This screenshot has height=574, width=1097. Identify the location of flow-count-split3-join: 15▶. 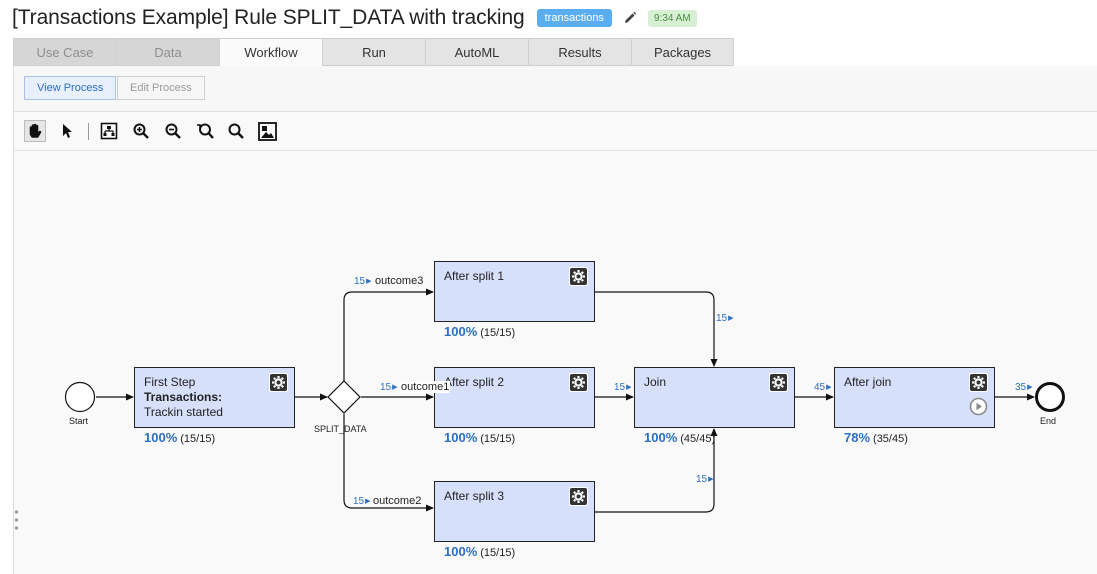
(705, 479).